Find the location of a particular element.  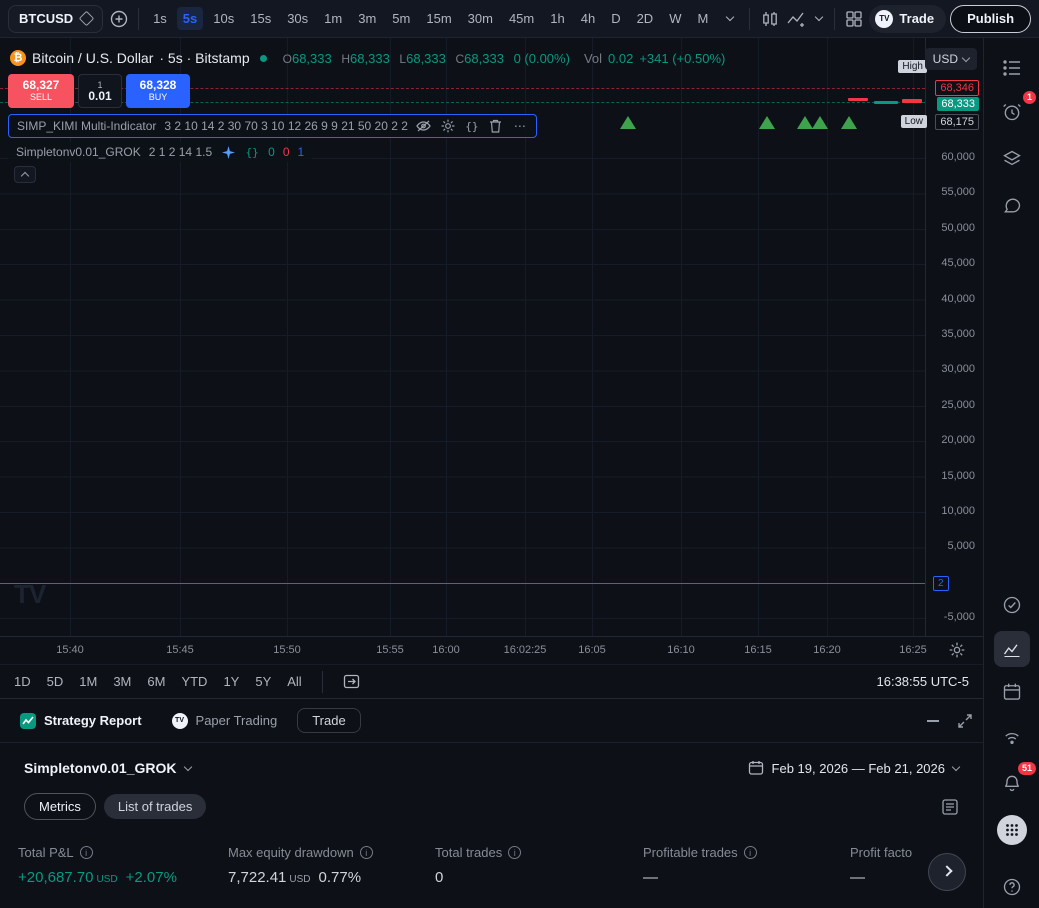

range-1D: 1D is located at coordinates (22, 681).